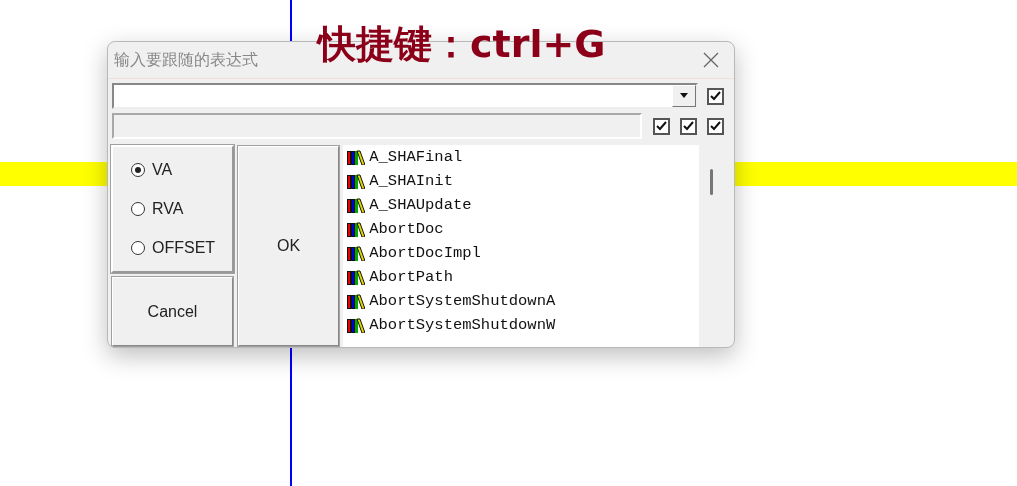  Describe the element at coordinates (521, 157) in the screenshot. I see `list-item: A_SHAFinal` at that location.